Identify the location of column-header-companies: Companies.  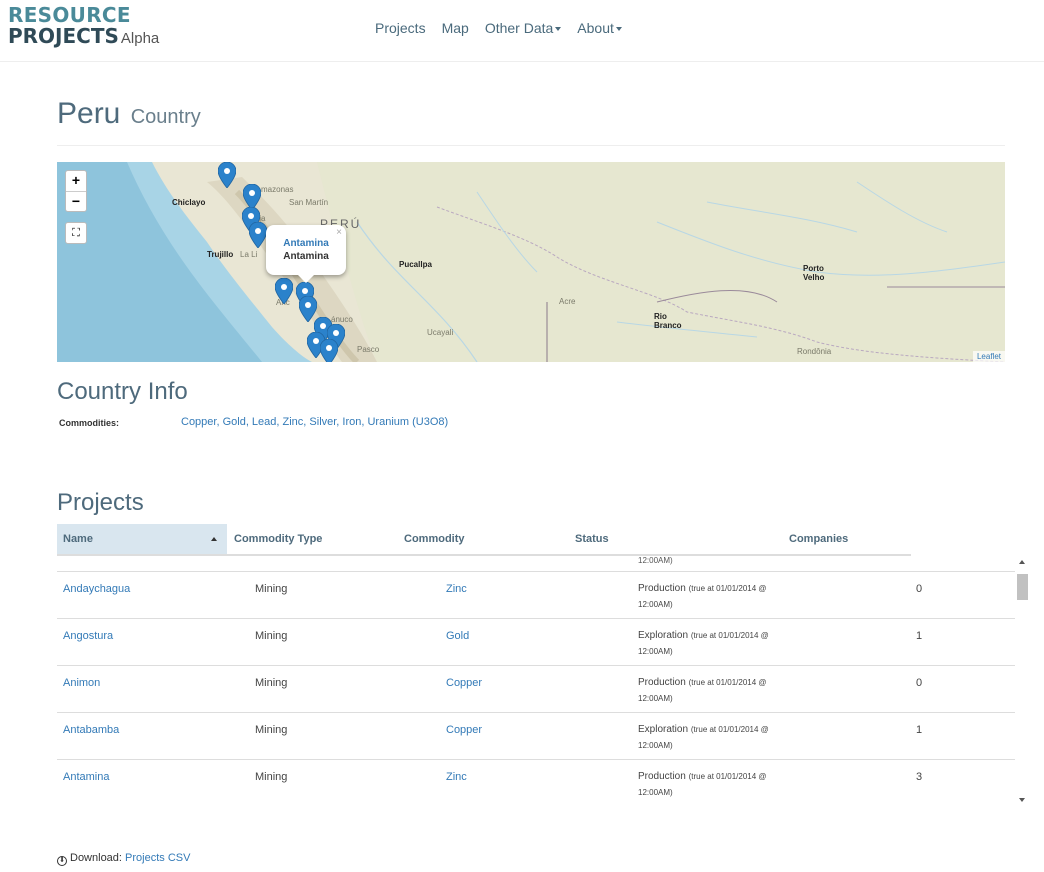
(818, 539).